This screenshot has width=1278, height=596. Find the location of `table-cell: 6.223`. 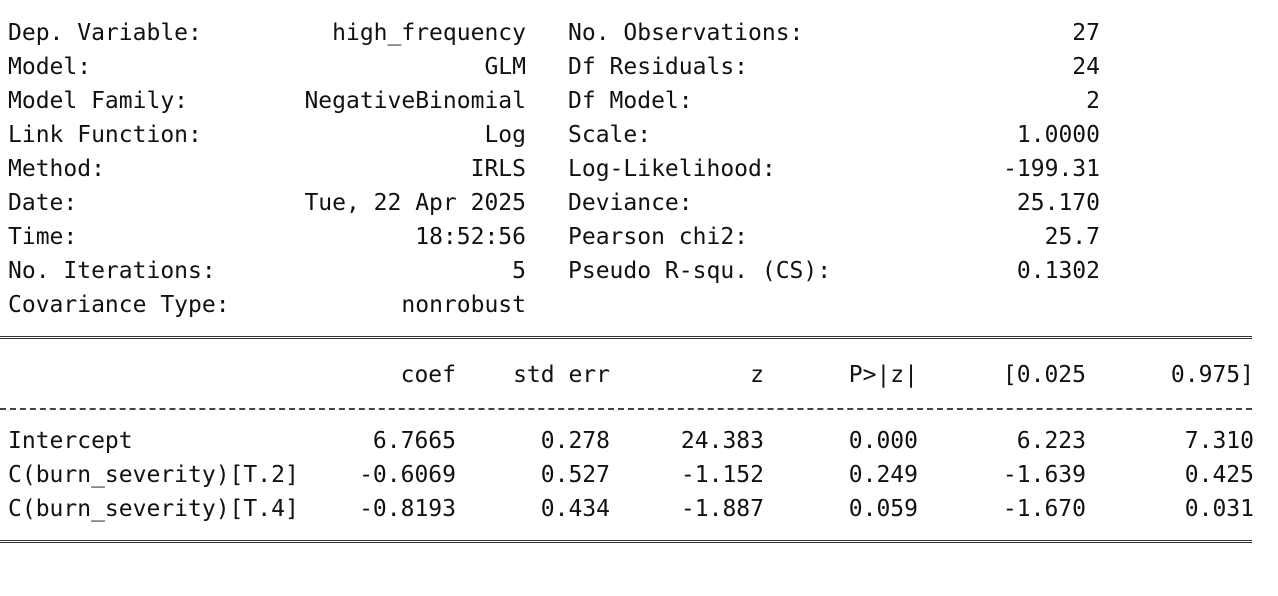

table-cell: 6.223 is located at coordinates (1051, 441).